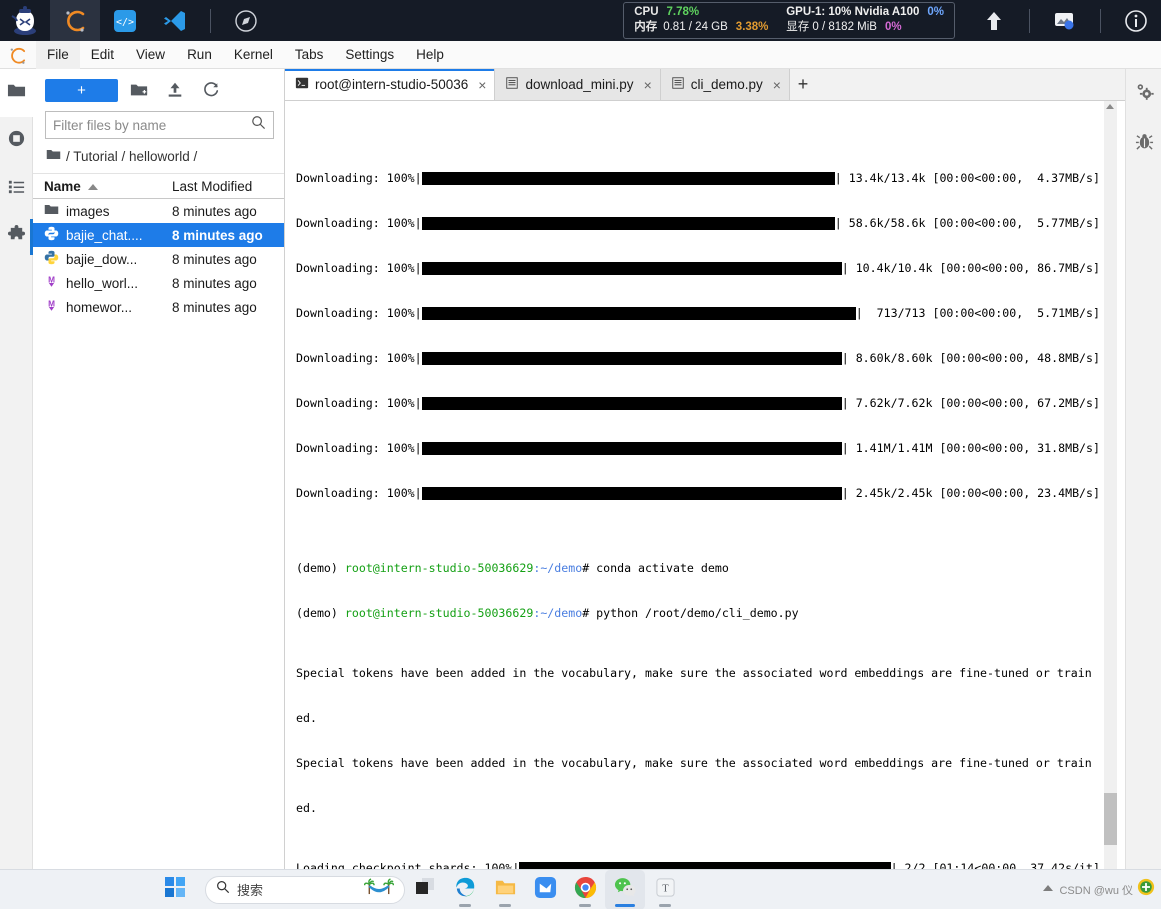  I want to click on sidebar-item-property-inspector, so click(1143, 94).